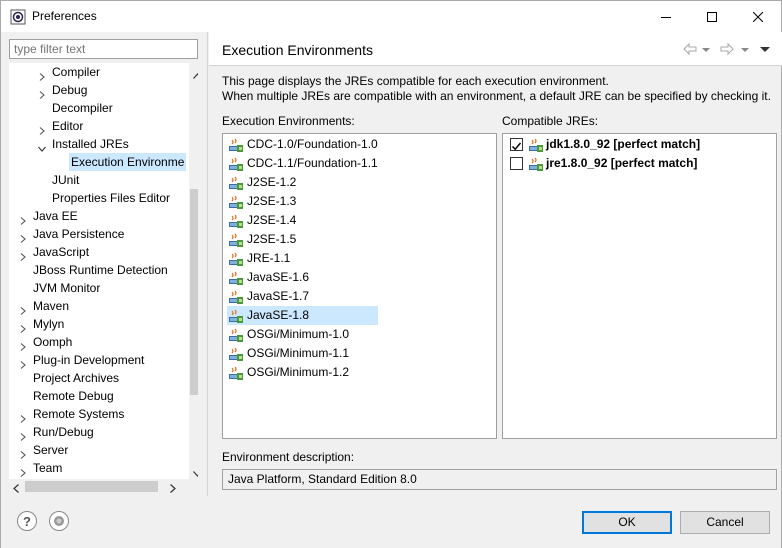  Describe the element at coordinates (195, 472) in the screenshot. I see `scroll-down-arrow-icon` at that location.